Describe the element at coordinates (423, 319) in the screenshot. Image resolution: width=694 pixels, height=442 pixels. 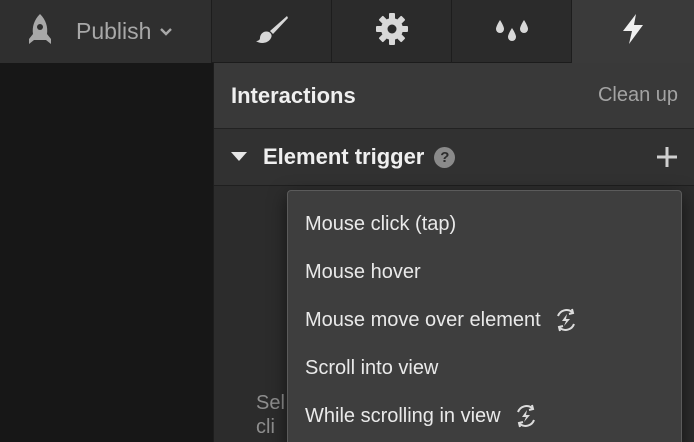
I see `menu-item-label: Mouse move over element` at that location.